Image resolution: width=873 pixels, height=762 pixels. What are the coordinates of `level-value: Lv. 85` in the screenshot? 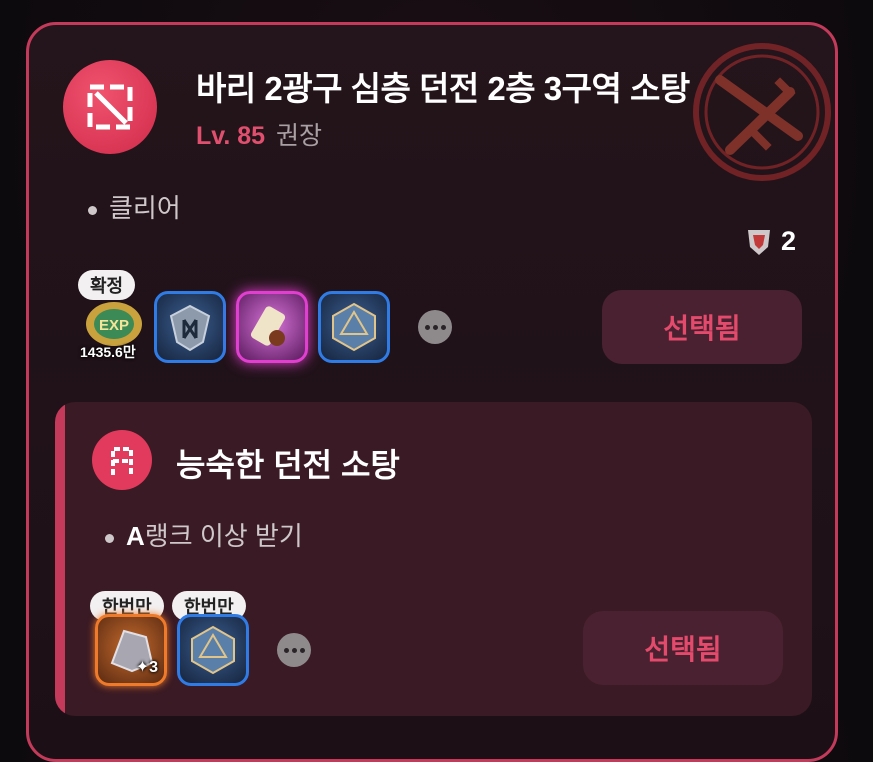 It's located at (231, 136).